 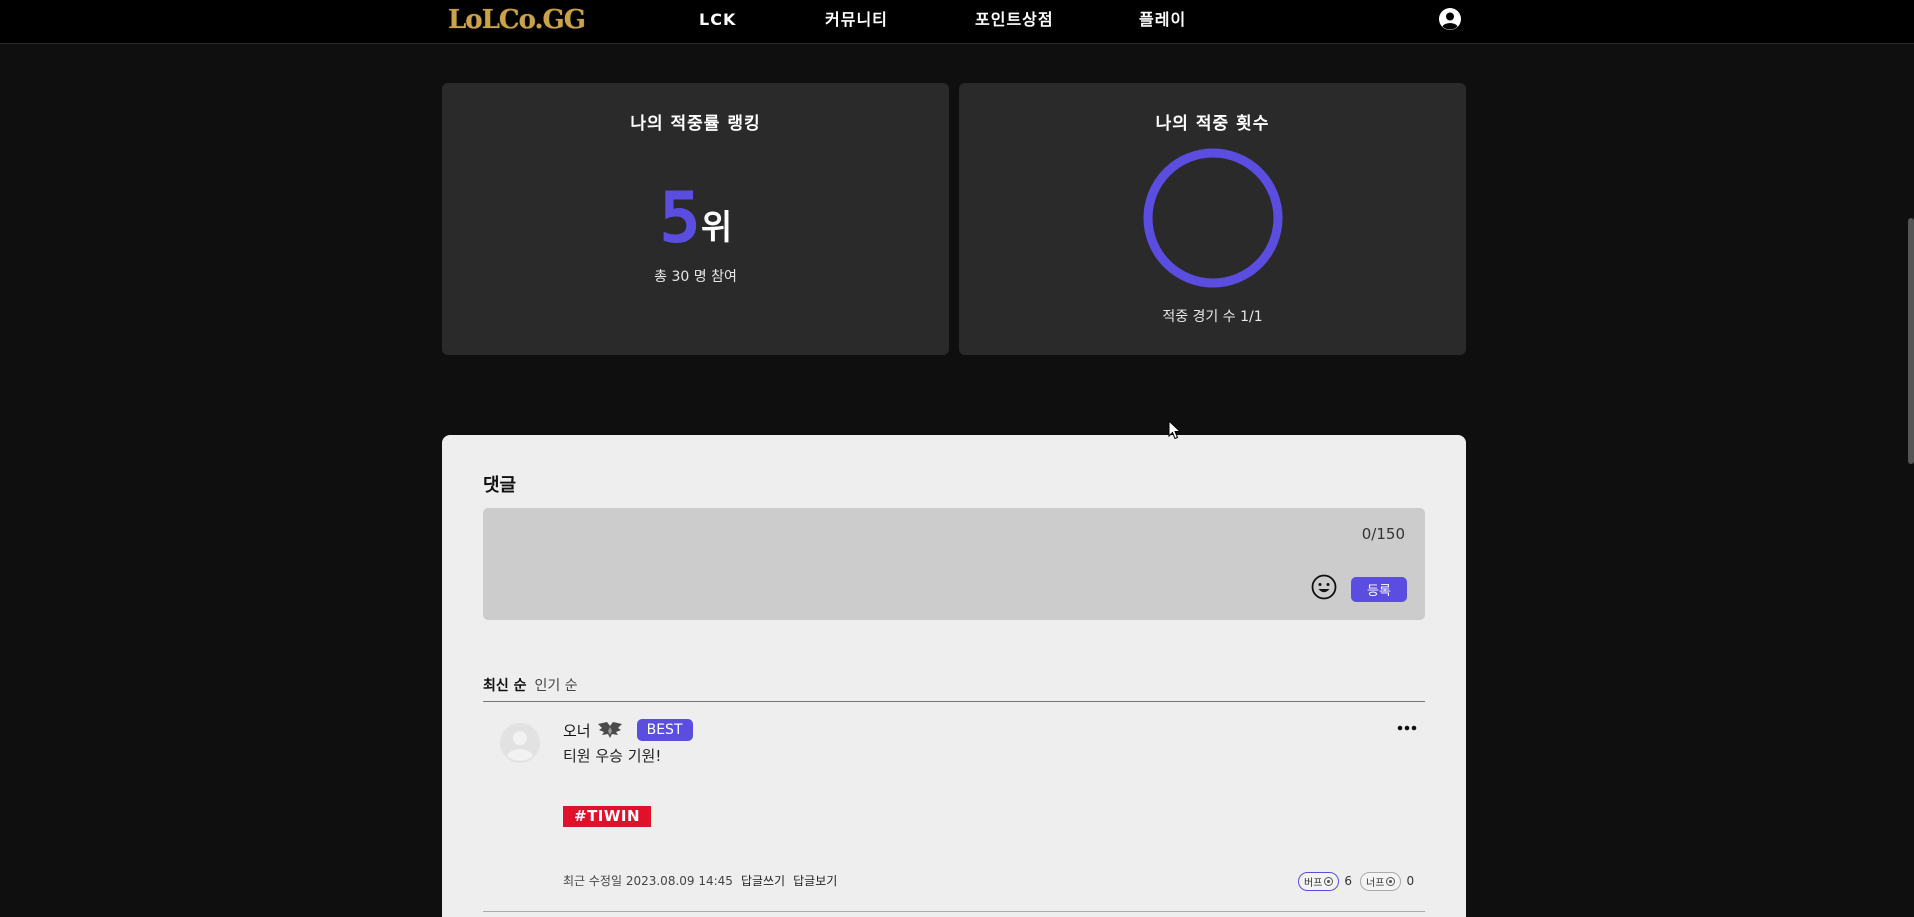 I want to click on comment-input: 0/150 등록, so click(x=954, y=564).